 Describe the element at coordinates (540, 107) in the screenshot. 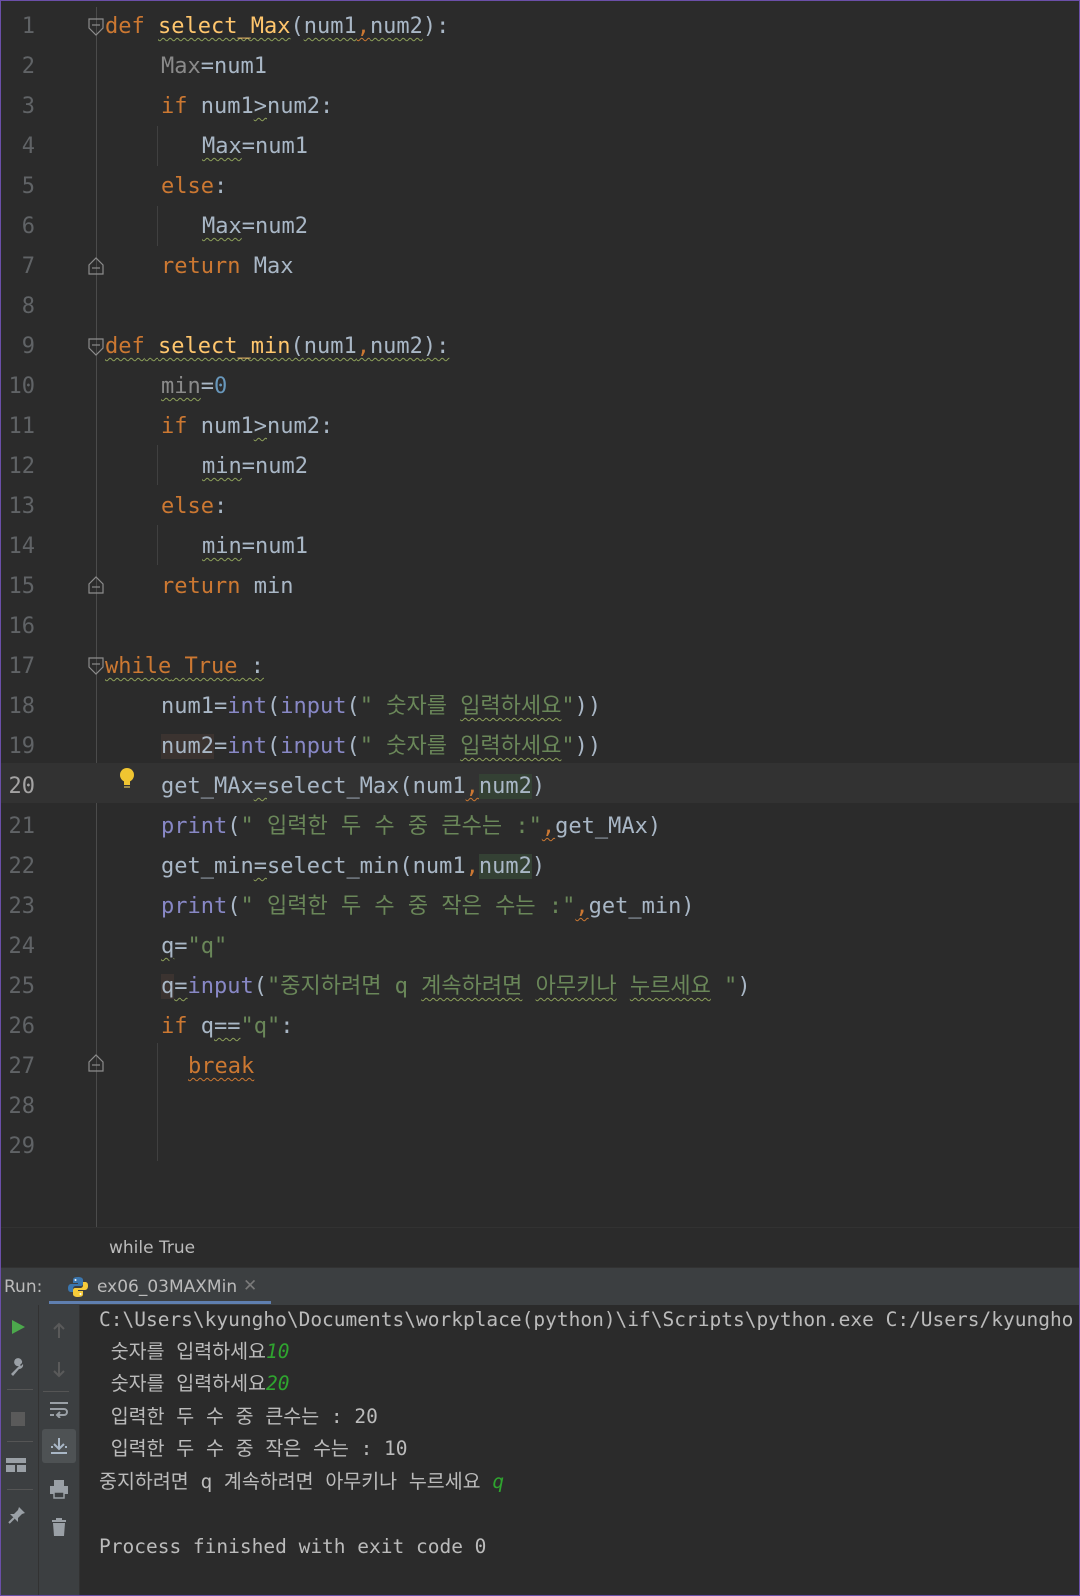

I see `code-line: 3 if num1>num2:` at that location.